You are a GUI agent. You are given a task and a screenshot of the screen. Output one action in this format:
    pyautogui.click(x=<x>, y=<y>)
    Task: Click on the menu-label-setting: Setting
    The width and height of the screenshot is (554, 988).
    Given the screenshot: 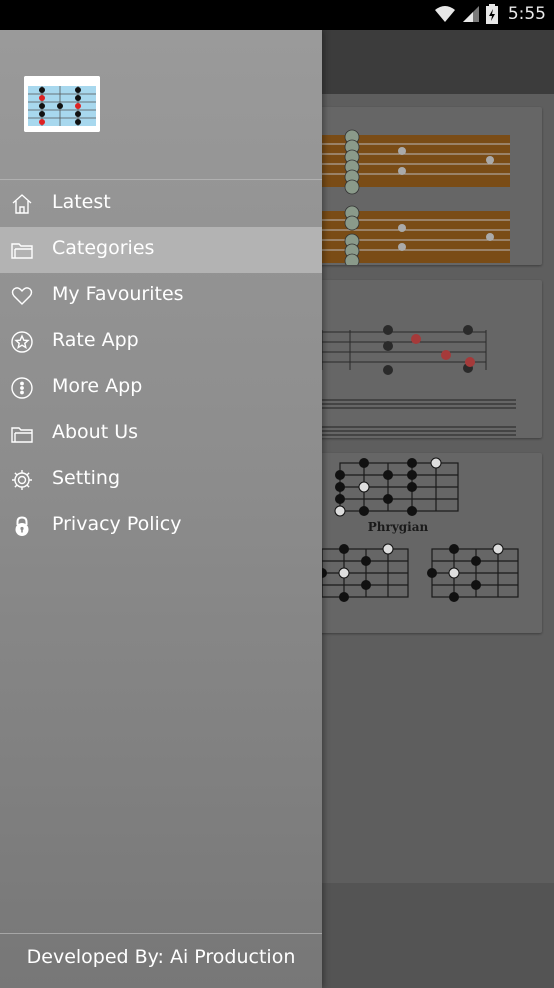 What is the action you would take?
    pyautogui.click(x=86, y=478)
    